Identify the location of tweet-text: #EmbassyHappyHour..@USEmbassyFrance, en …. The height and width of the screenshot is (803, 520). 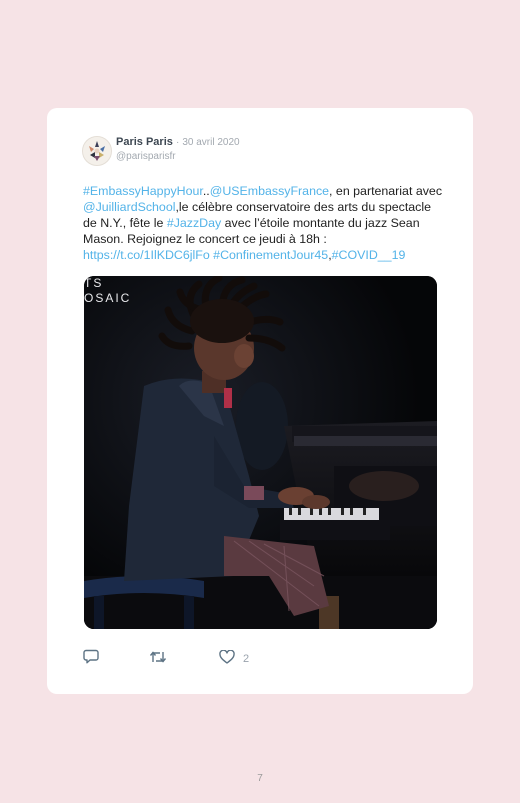
(264, 223).